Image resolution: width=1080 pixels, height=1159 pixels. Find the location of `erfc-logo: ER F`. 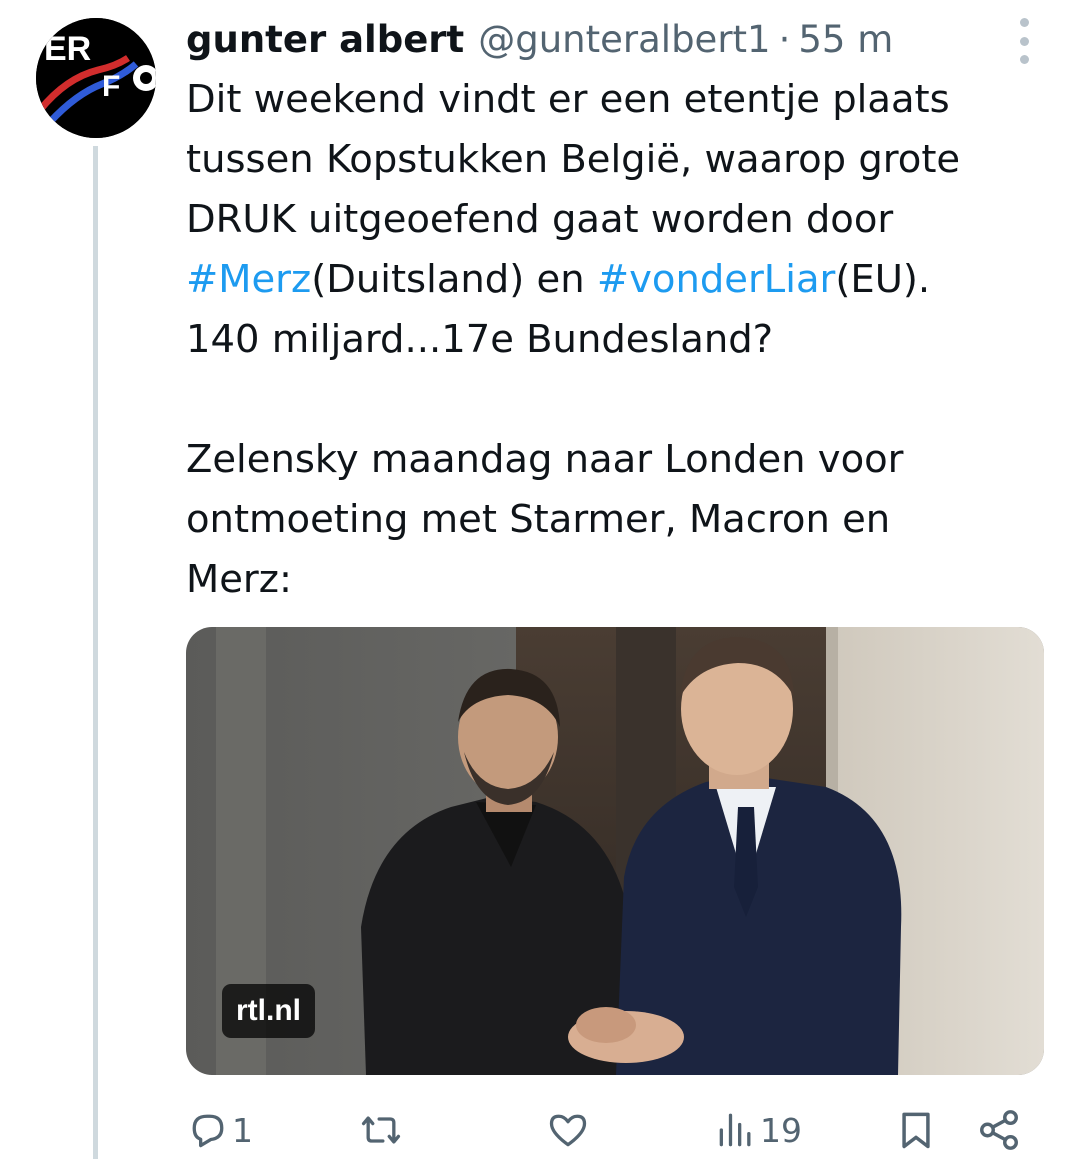

erfc-logo: ER F is located at coordinates (96, 78).